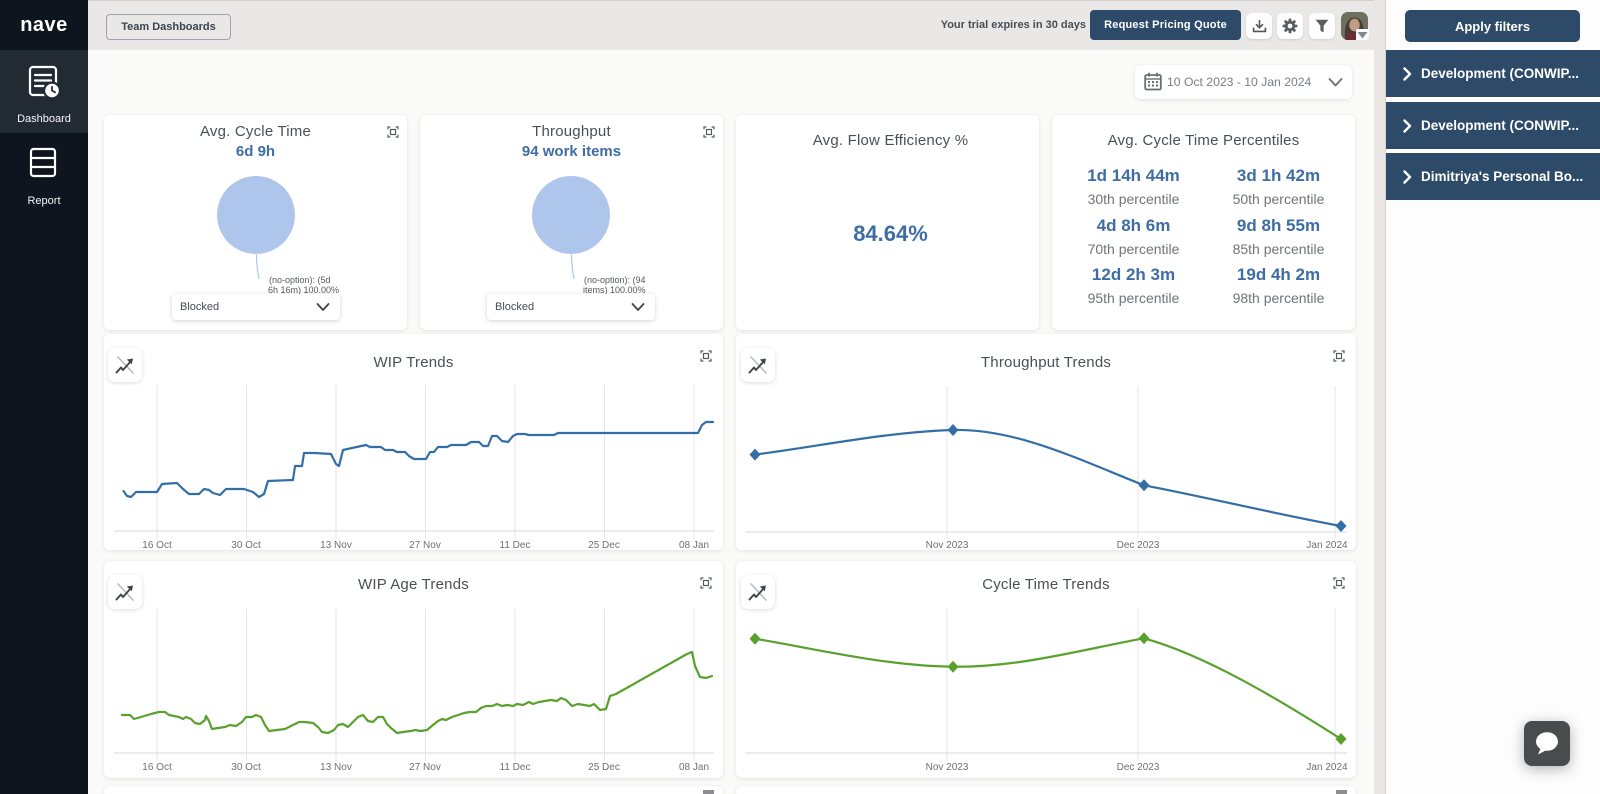 The image size is (1600, 794). What do you see at coordinates (615, 280) in the screenshot?
I see `svg-text: (no-option): (94` at bounding box center [615, 280].